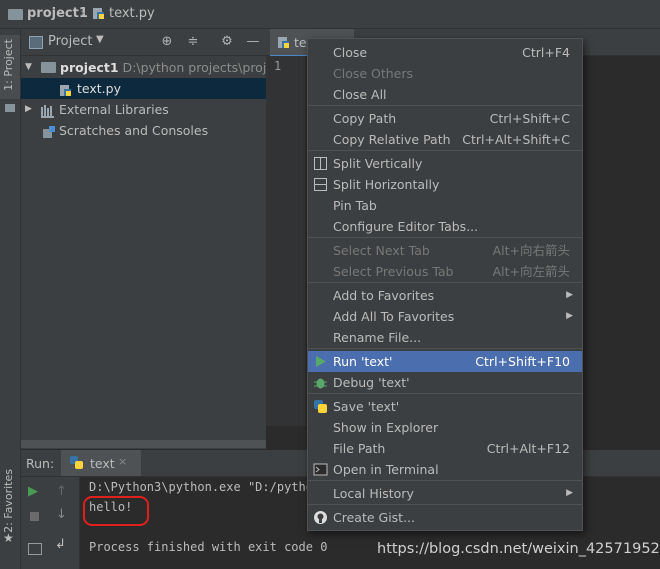 Image resolution: width=660 pixels, height=569 pixels. I want to click on menu-item-label: Show in Explorer, so click(386, 427).